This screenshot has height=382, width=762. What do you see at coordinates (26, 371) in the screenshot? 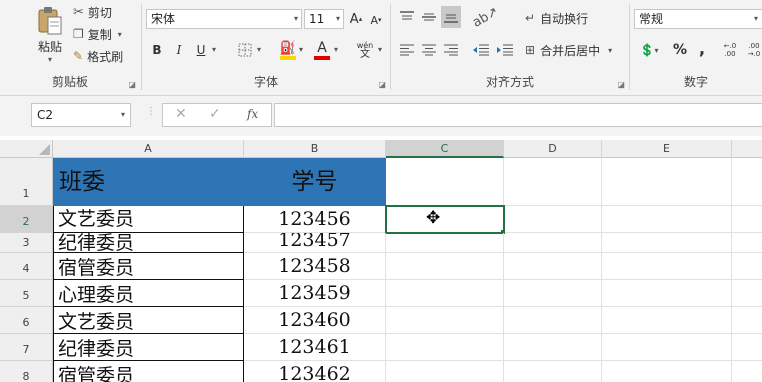
I see `row-header-8: 8` at bounding box center [26, 371].